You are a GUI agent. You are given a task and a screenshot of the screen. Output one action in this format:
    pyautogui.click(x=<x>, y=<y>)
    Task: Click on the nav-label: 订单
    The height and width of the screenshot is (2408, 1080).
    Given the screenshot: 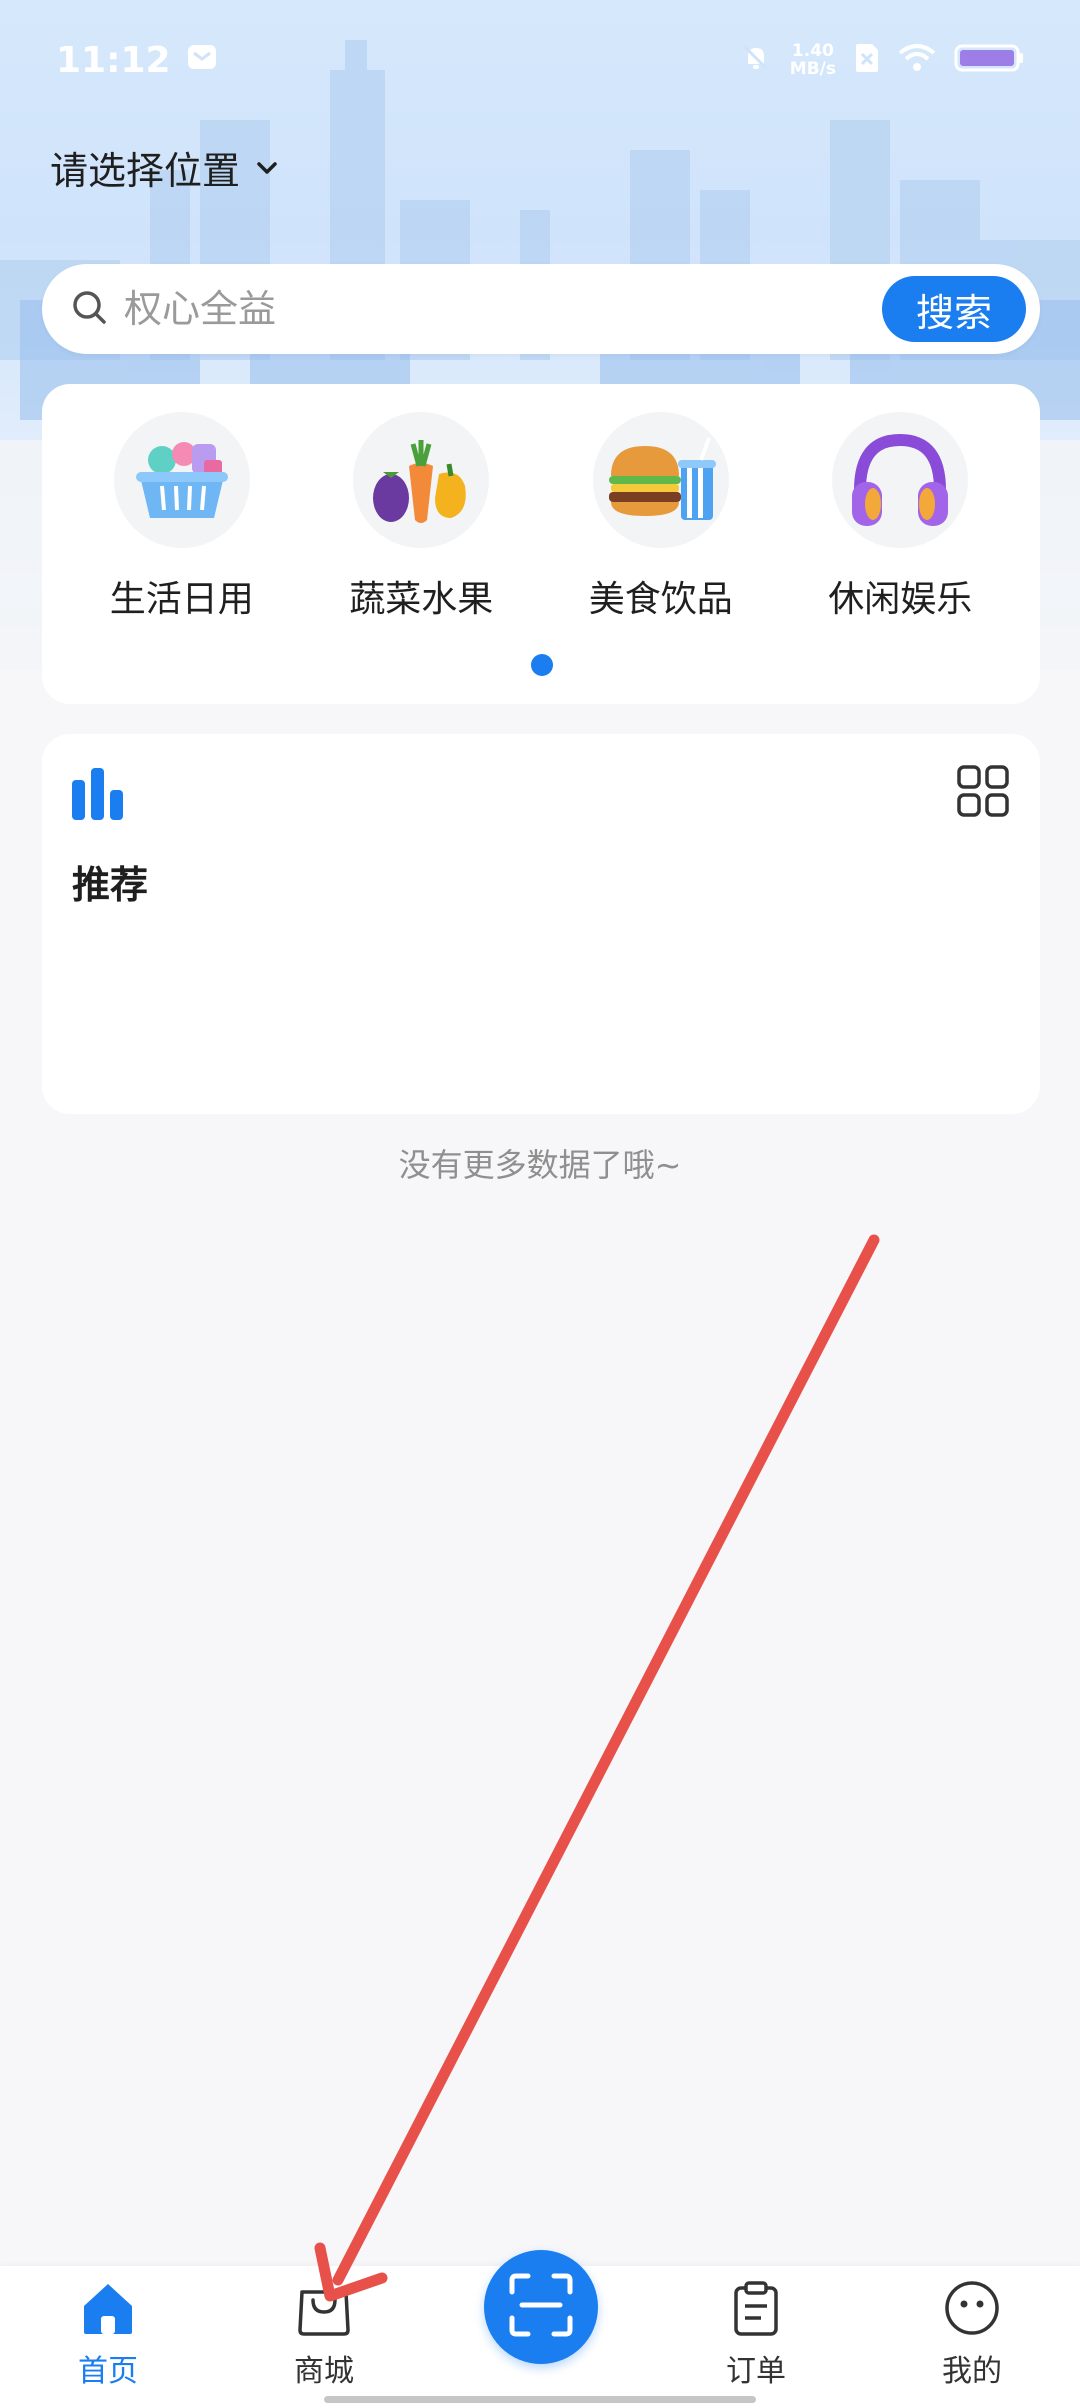 What is the action you would take?
    pyautogui.click(x=756, y=2371)
    